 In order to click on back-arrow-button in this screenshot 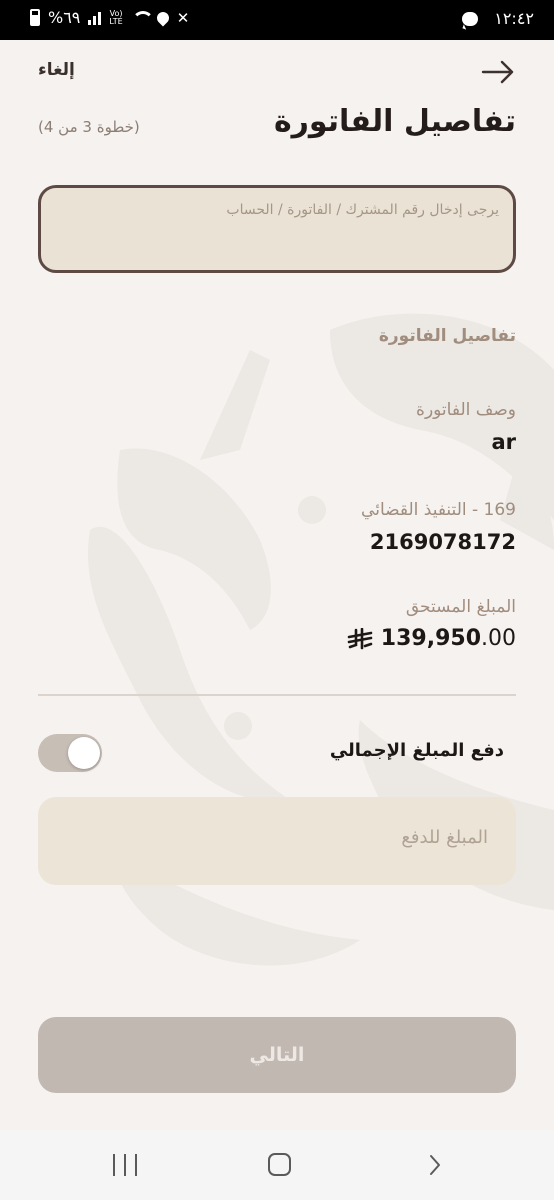, I will do `click(498, 72)`.